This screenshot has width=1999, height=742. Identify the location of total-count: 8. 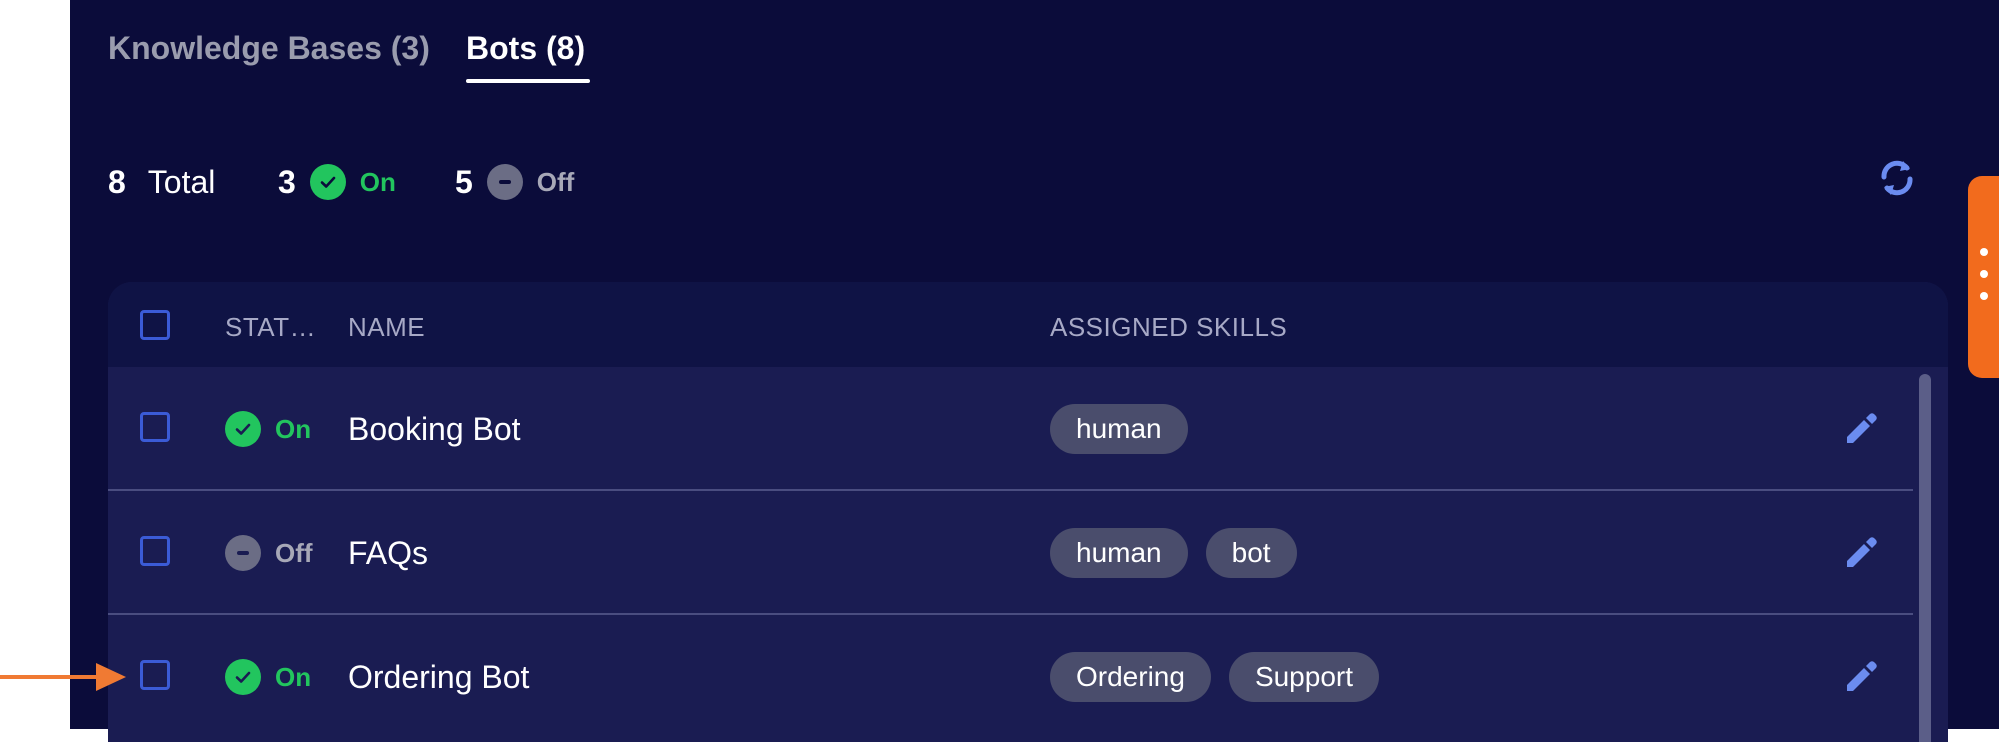
(117, 181).